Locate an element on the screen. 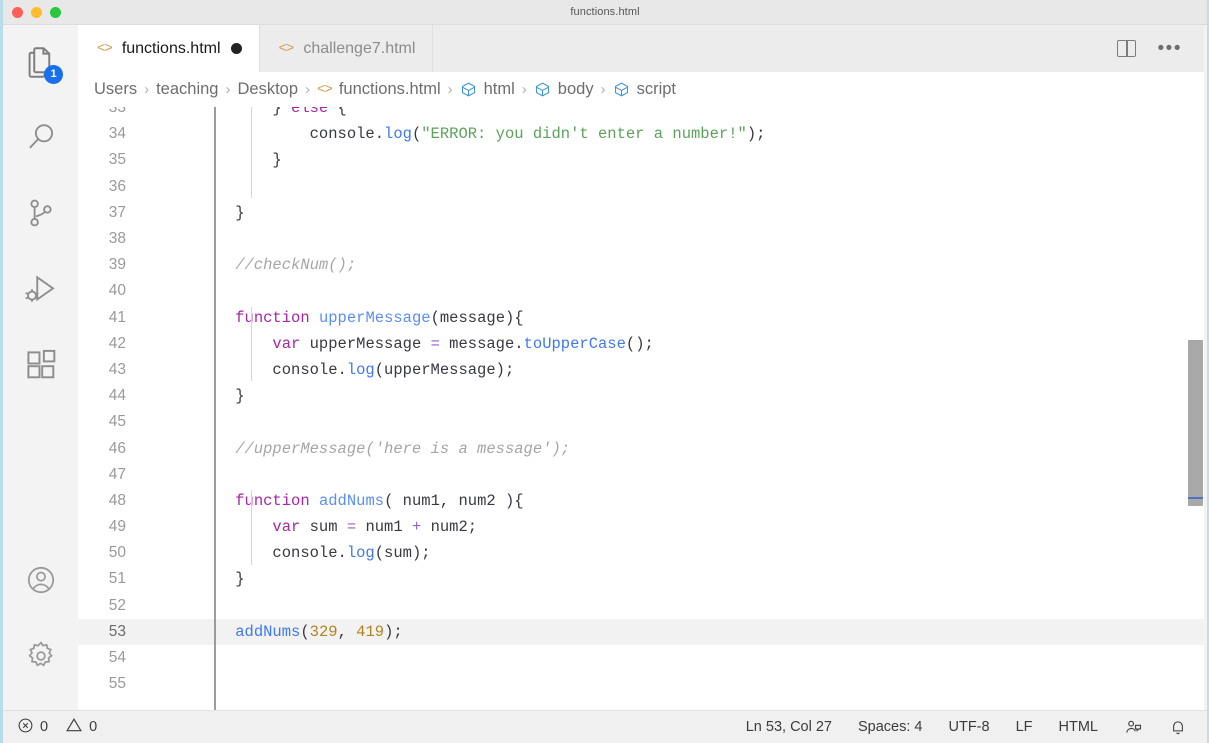  sidebar-item-accounts is located at coordinates (40, 582).